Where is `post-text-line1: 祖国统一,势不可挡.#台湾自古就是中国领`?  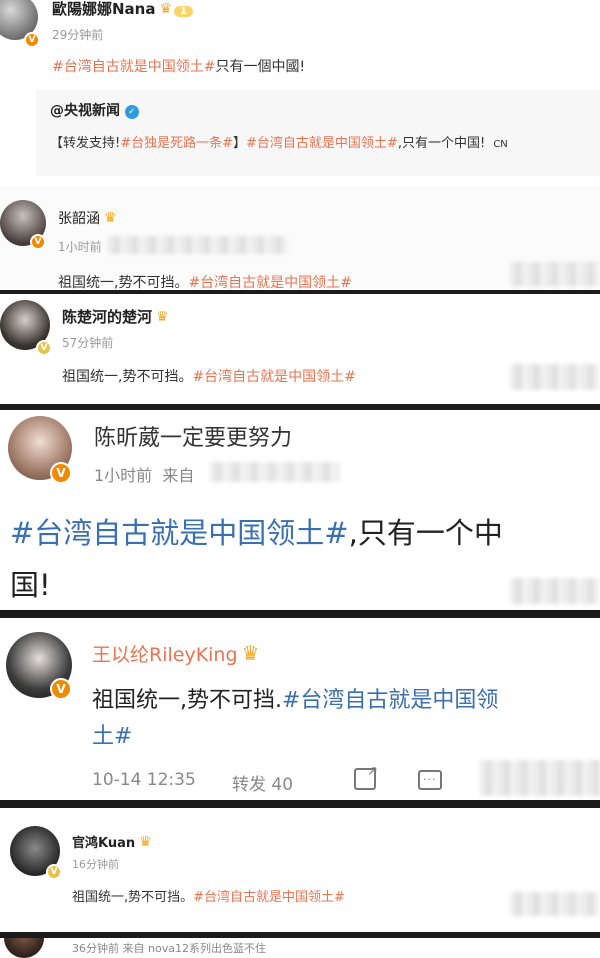
post-text-line1: 祖国统一,势不可挡.#台湾自古就是中国领 is located at coordinates (295, 700).